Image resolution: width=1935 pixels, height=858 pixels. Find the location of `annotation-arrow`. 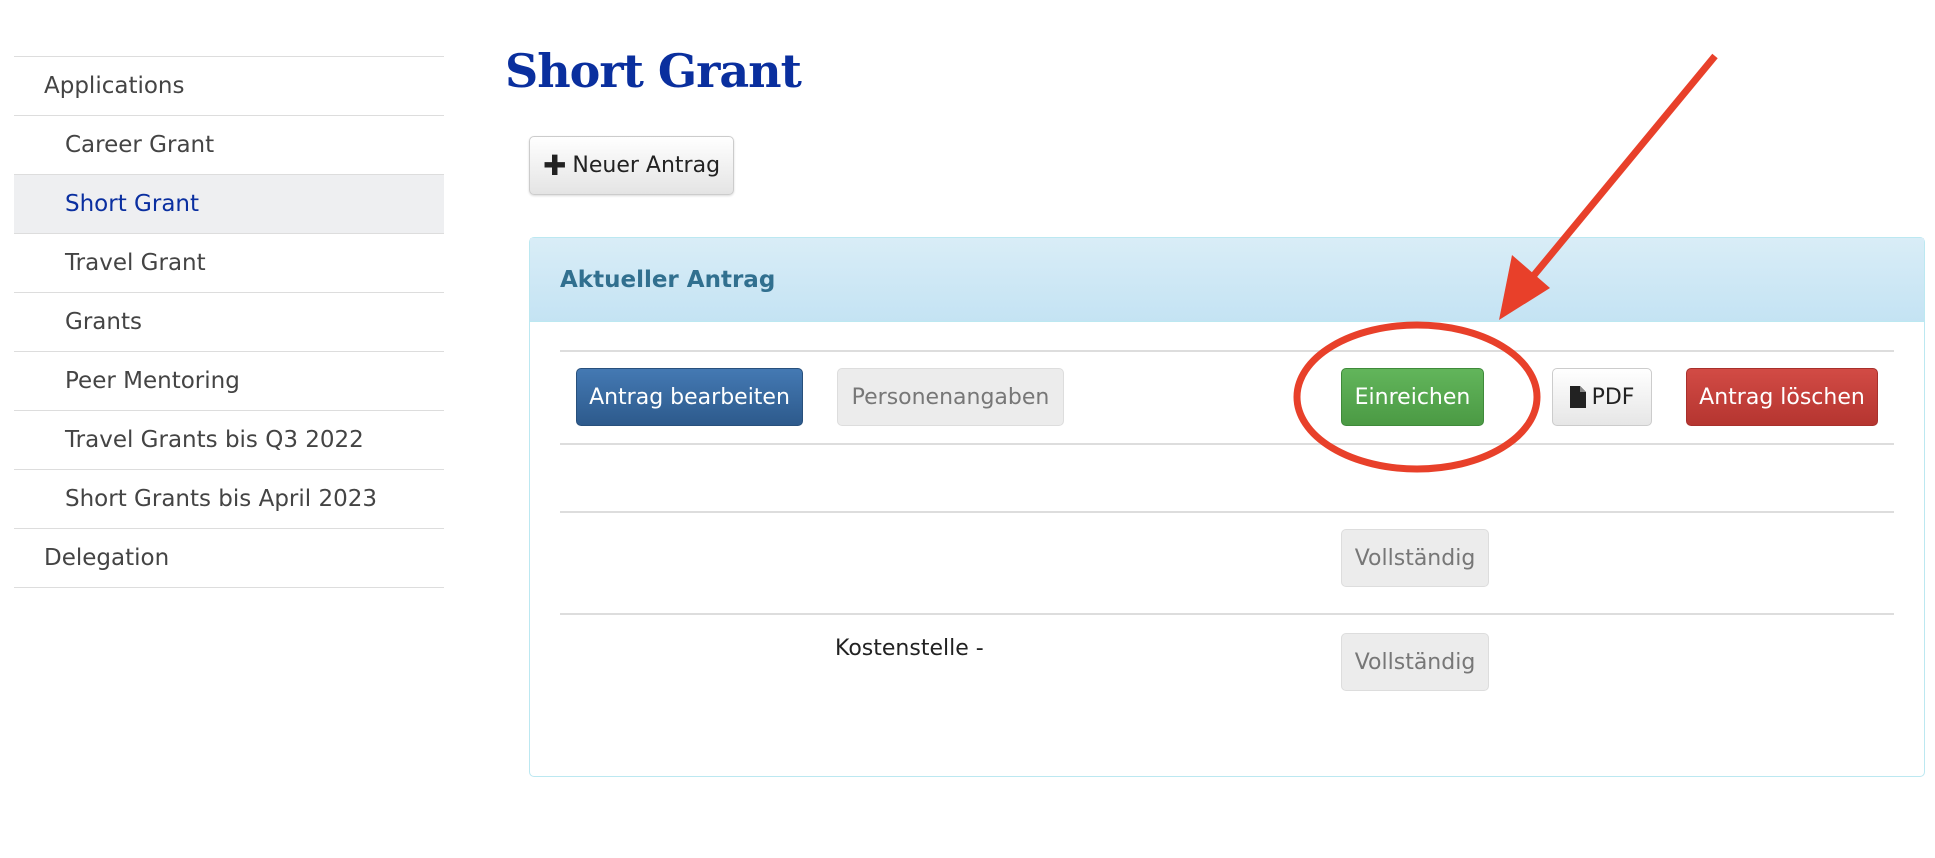

annotation-arrow is located at coordinates (1622, 168).